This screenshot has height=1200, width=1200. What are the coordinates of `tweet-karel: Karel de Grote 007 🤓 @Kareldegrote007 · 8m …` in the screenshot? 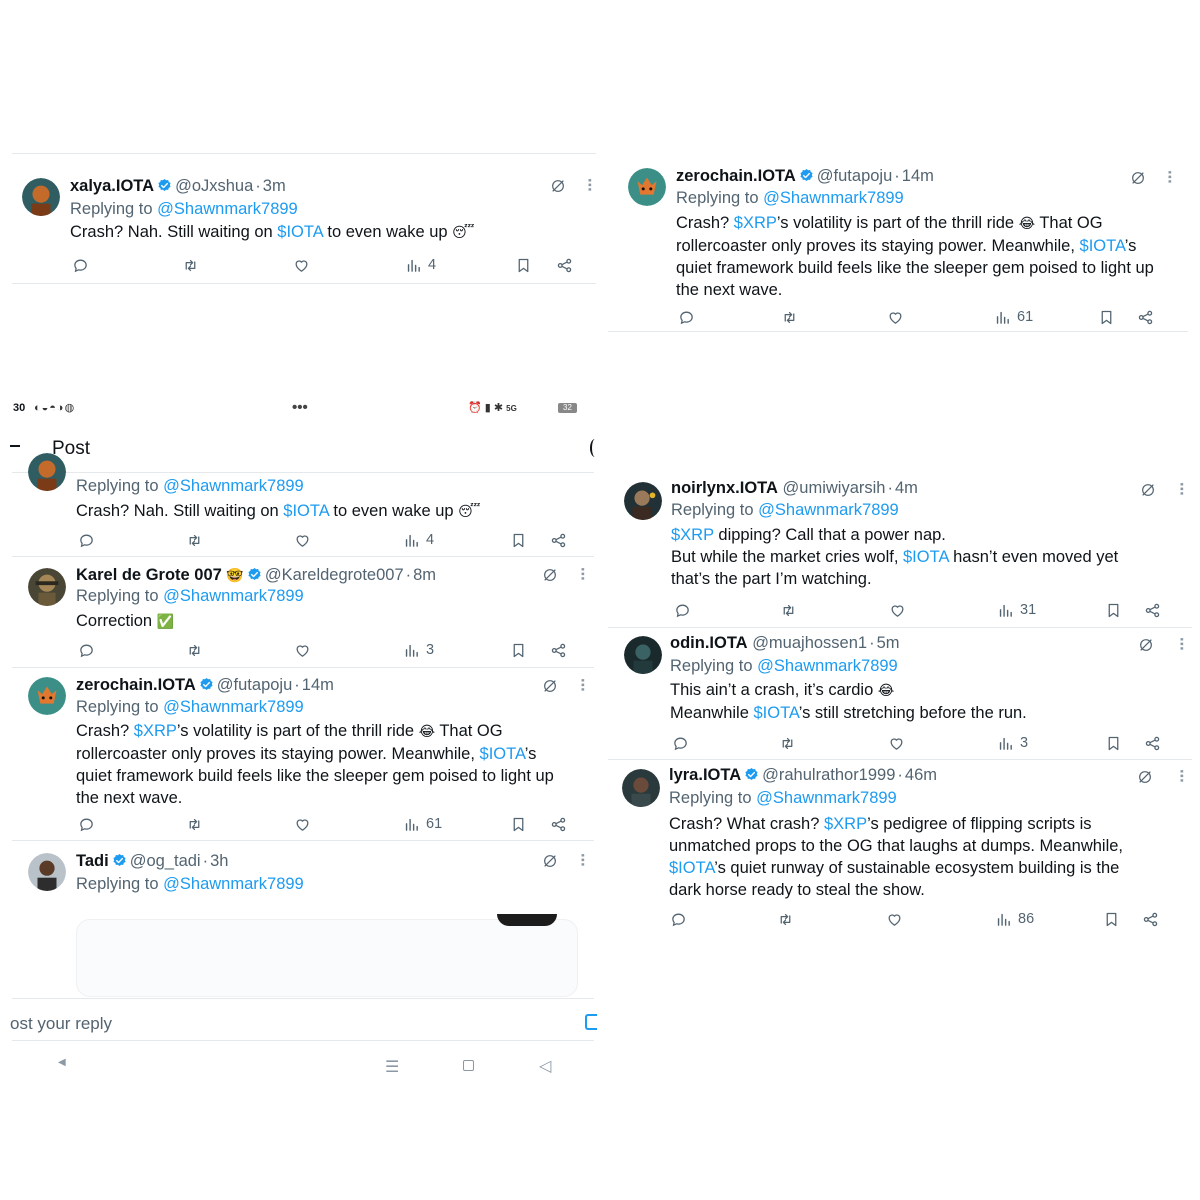 It's located at (303, 613).